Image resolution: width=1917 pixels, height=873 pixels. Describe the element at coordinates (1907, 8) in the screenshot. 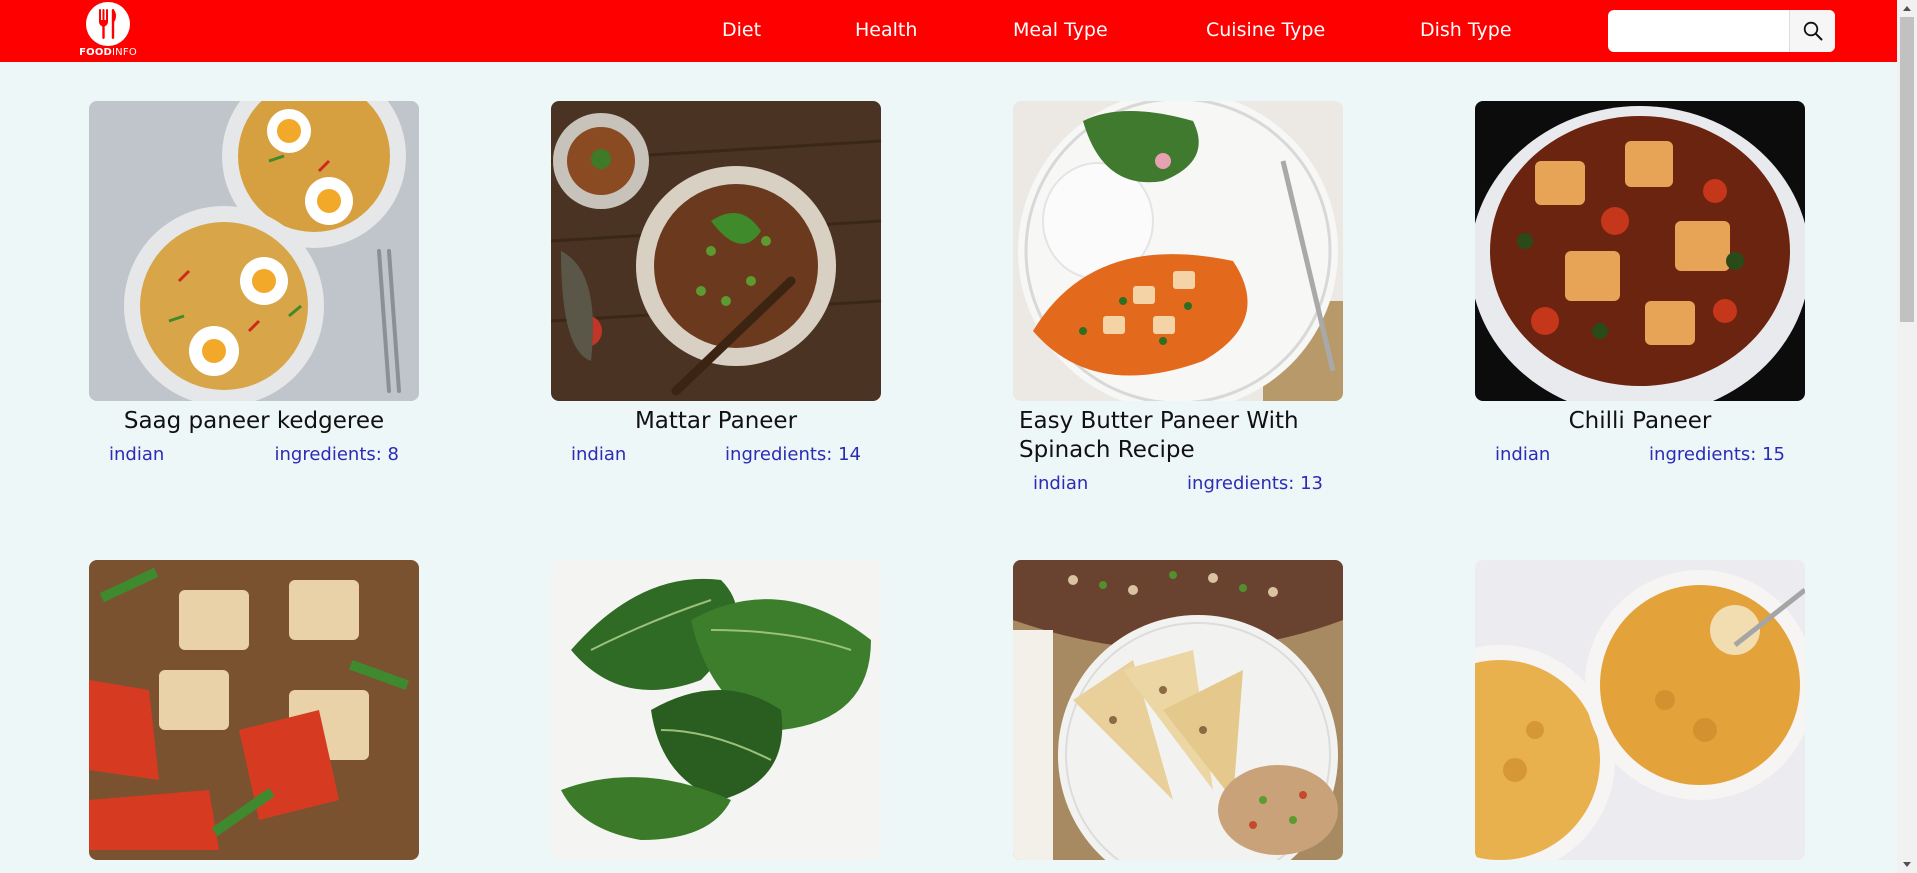

I see `scroll-up-arrow-icon` at that location.